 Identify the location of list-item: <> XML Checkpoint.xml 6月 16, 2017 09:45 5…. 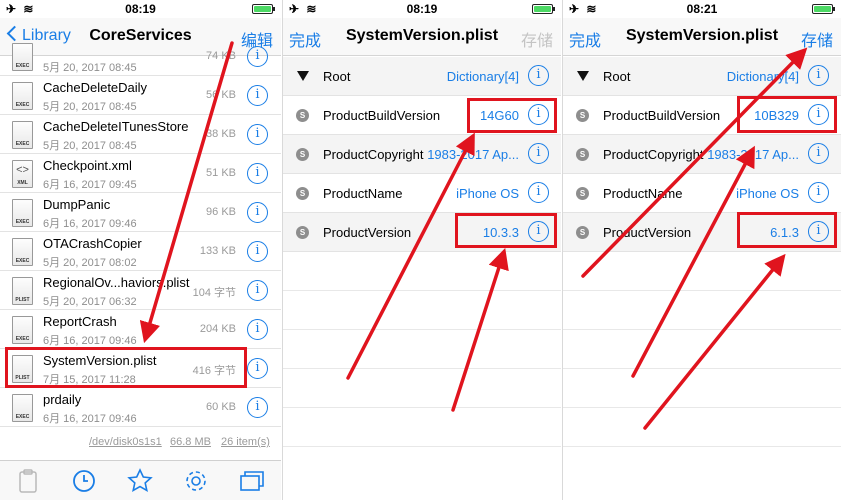
(140, 174).